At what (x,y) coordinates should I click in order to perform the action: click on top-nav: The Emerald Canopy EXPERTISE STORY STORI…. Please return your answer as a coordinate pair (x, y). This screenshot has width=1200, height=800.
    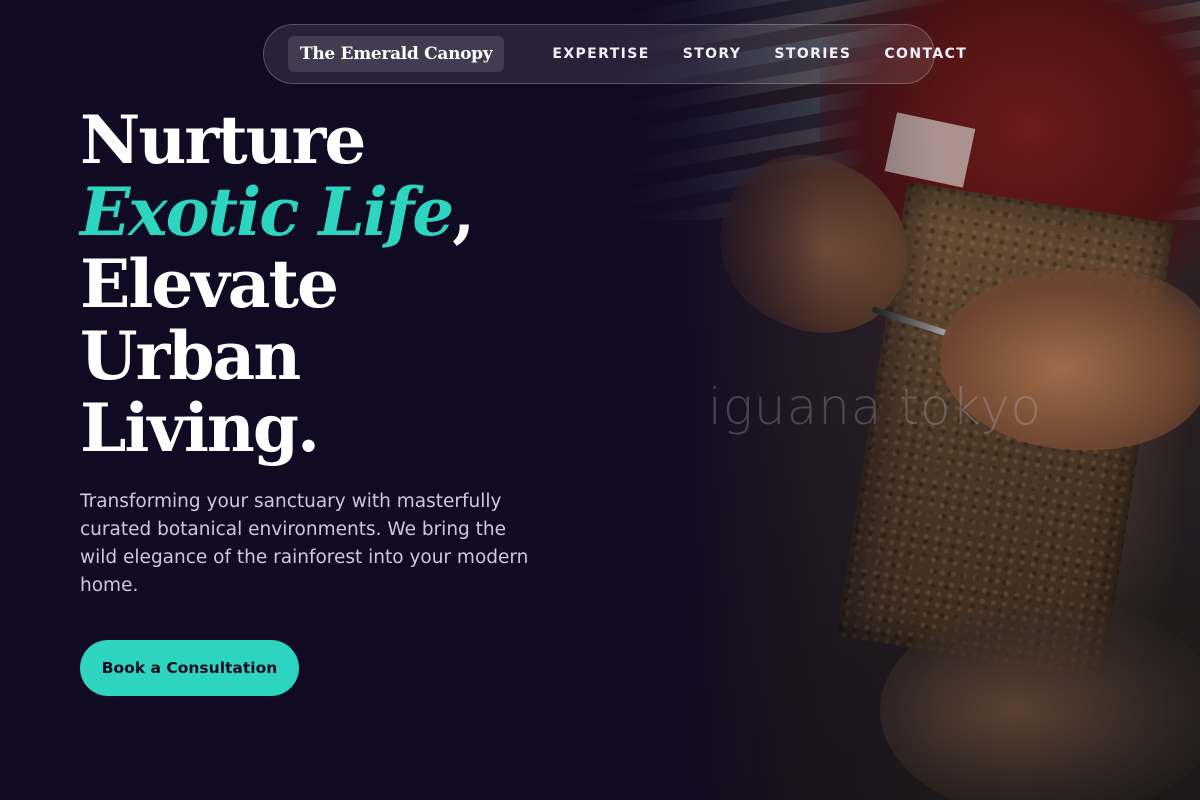
    Looking at the image, I should click on (614, 54).